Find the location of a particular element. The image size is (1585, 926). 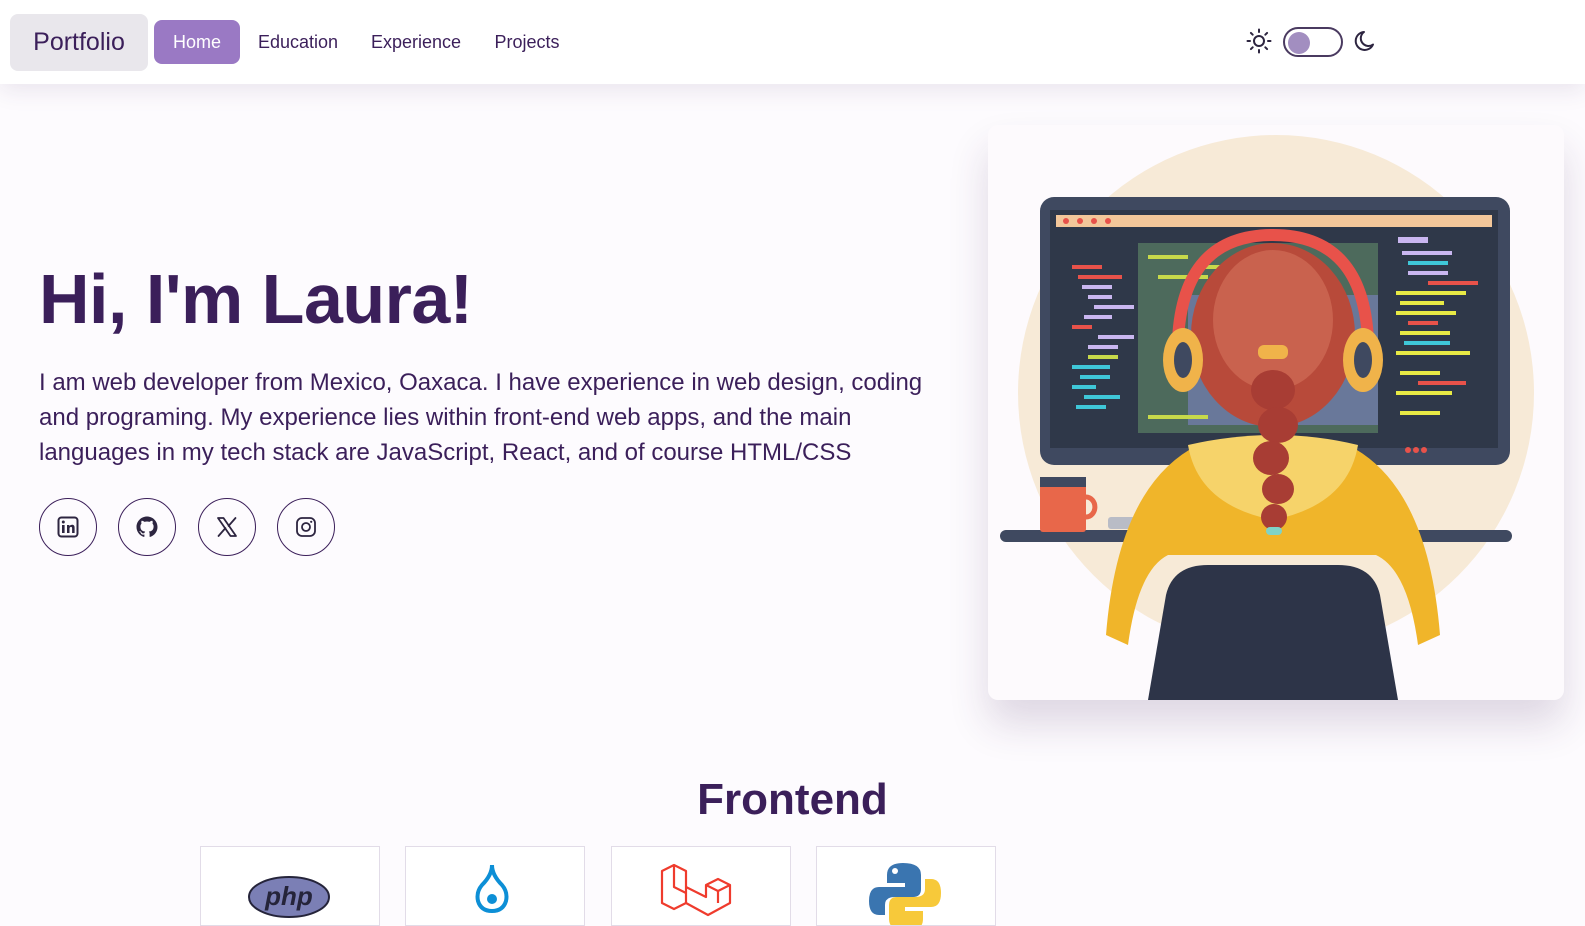

drupal-icon is located at coordinates (492, 889).